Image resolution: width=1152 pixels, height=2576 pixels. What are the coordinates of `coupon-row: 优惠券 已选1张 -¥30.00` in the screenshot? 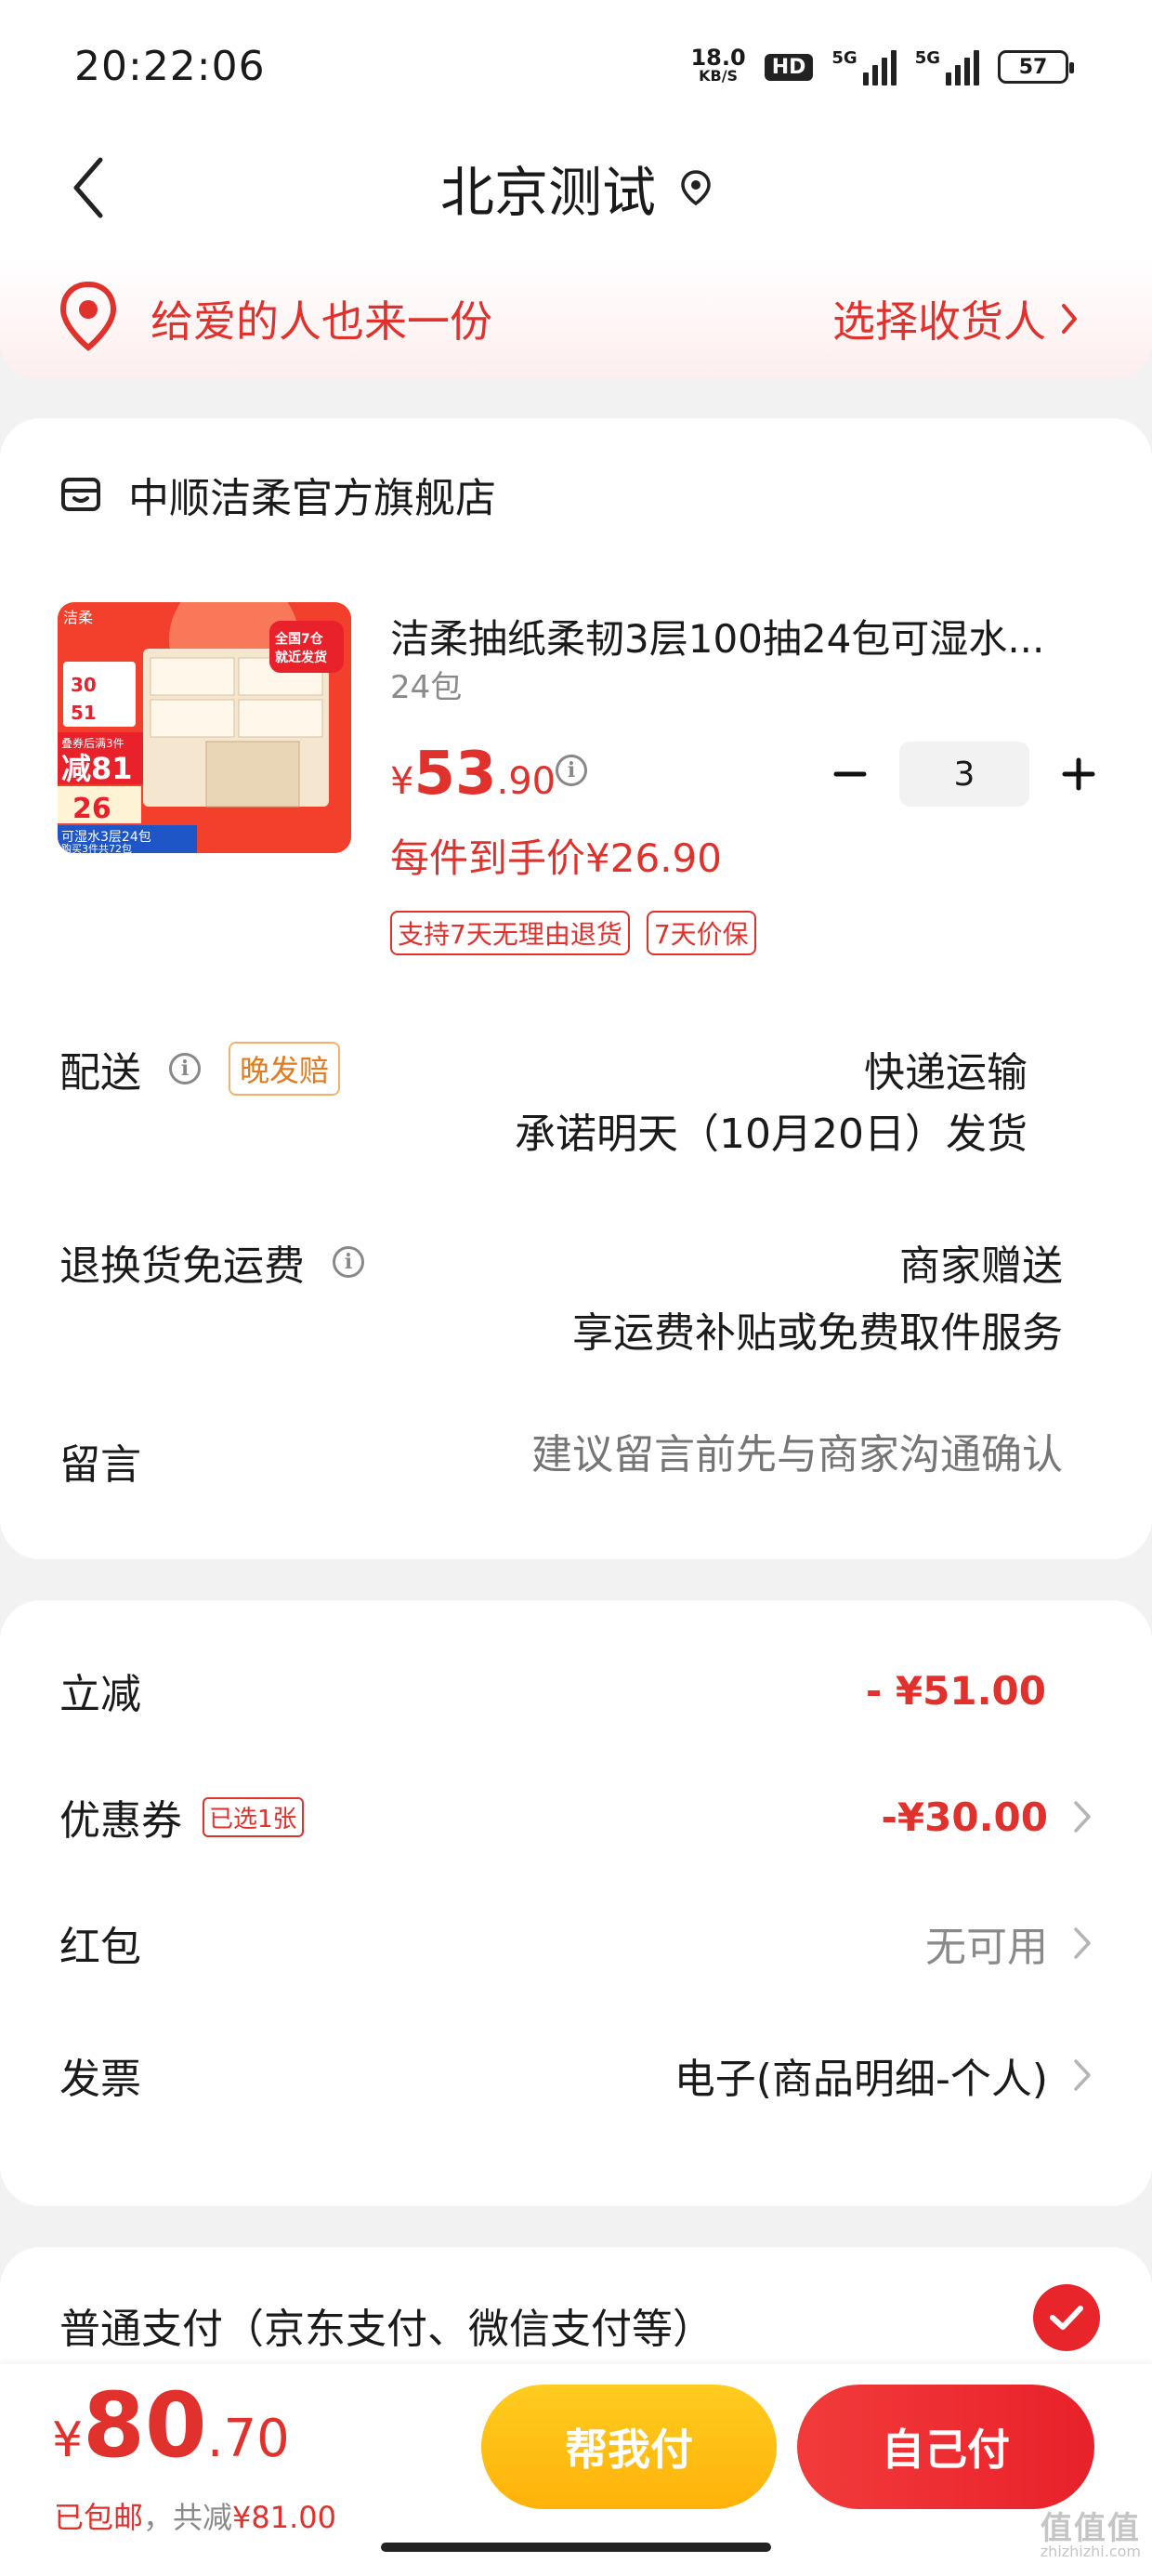 It's located at (576, 1816).